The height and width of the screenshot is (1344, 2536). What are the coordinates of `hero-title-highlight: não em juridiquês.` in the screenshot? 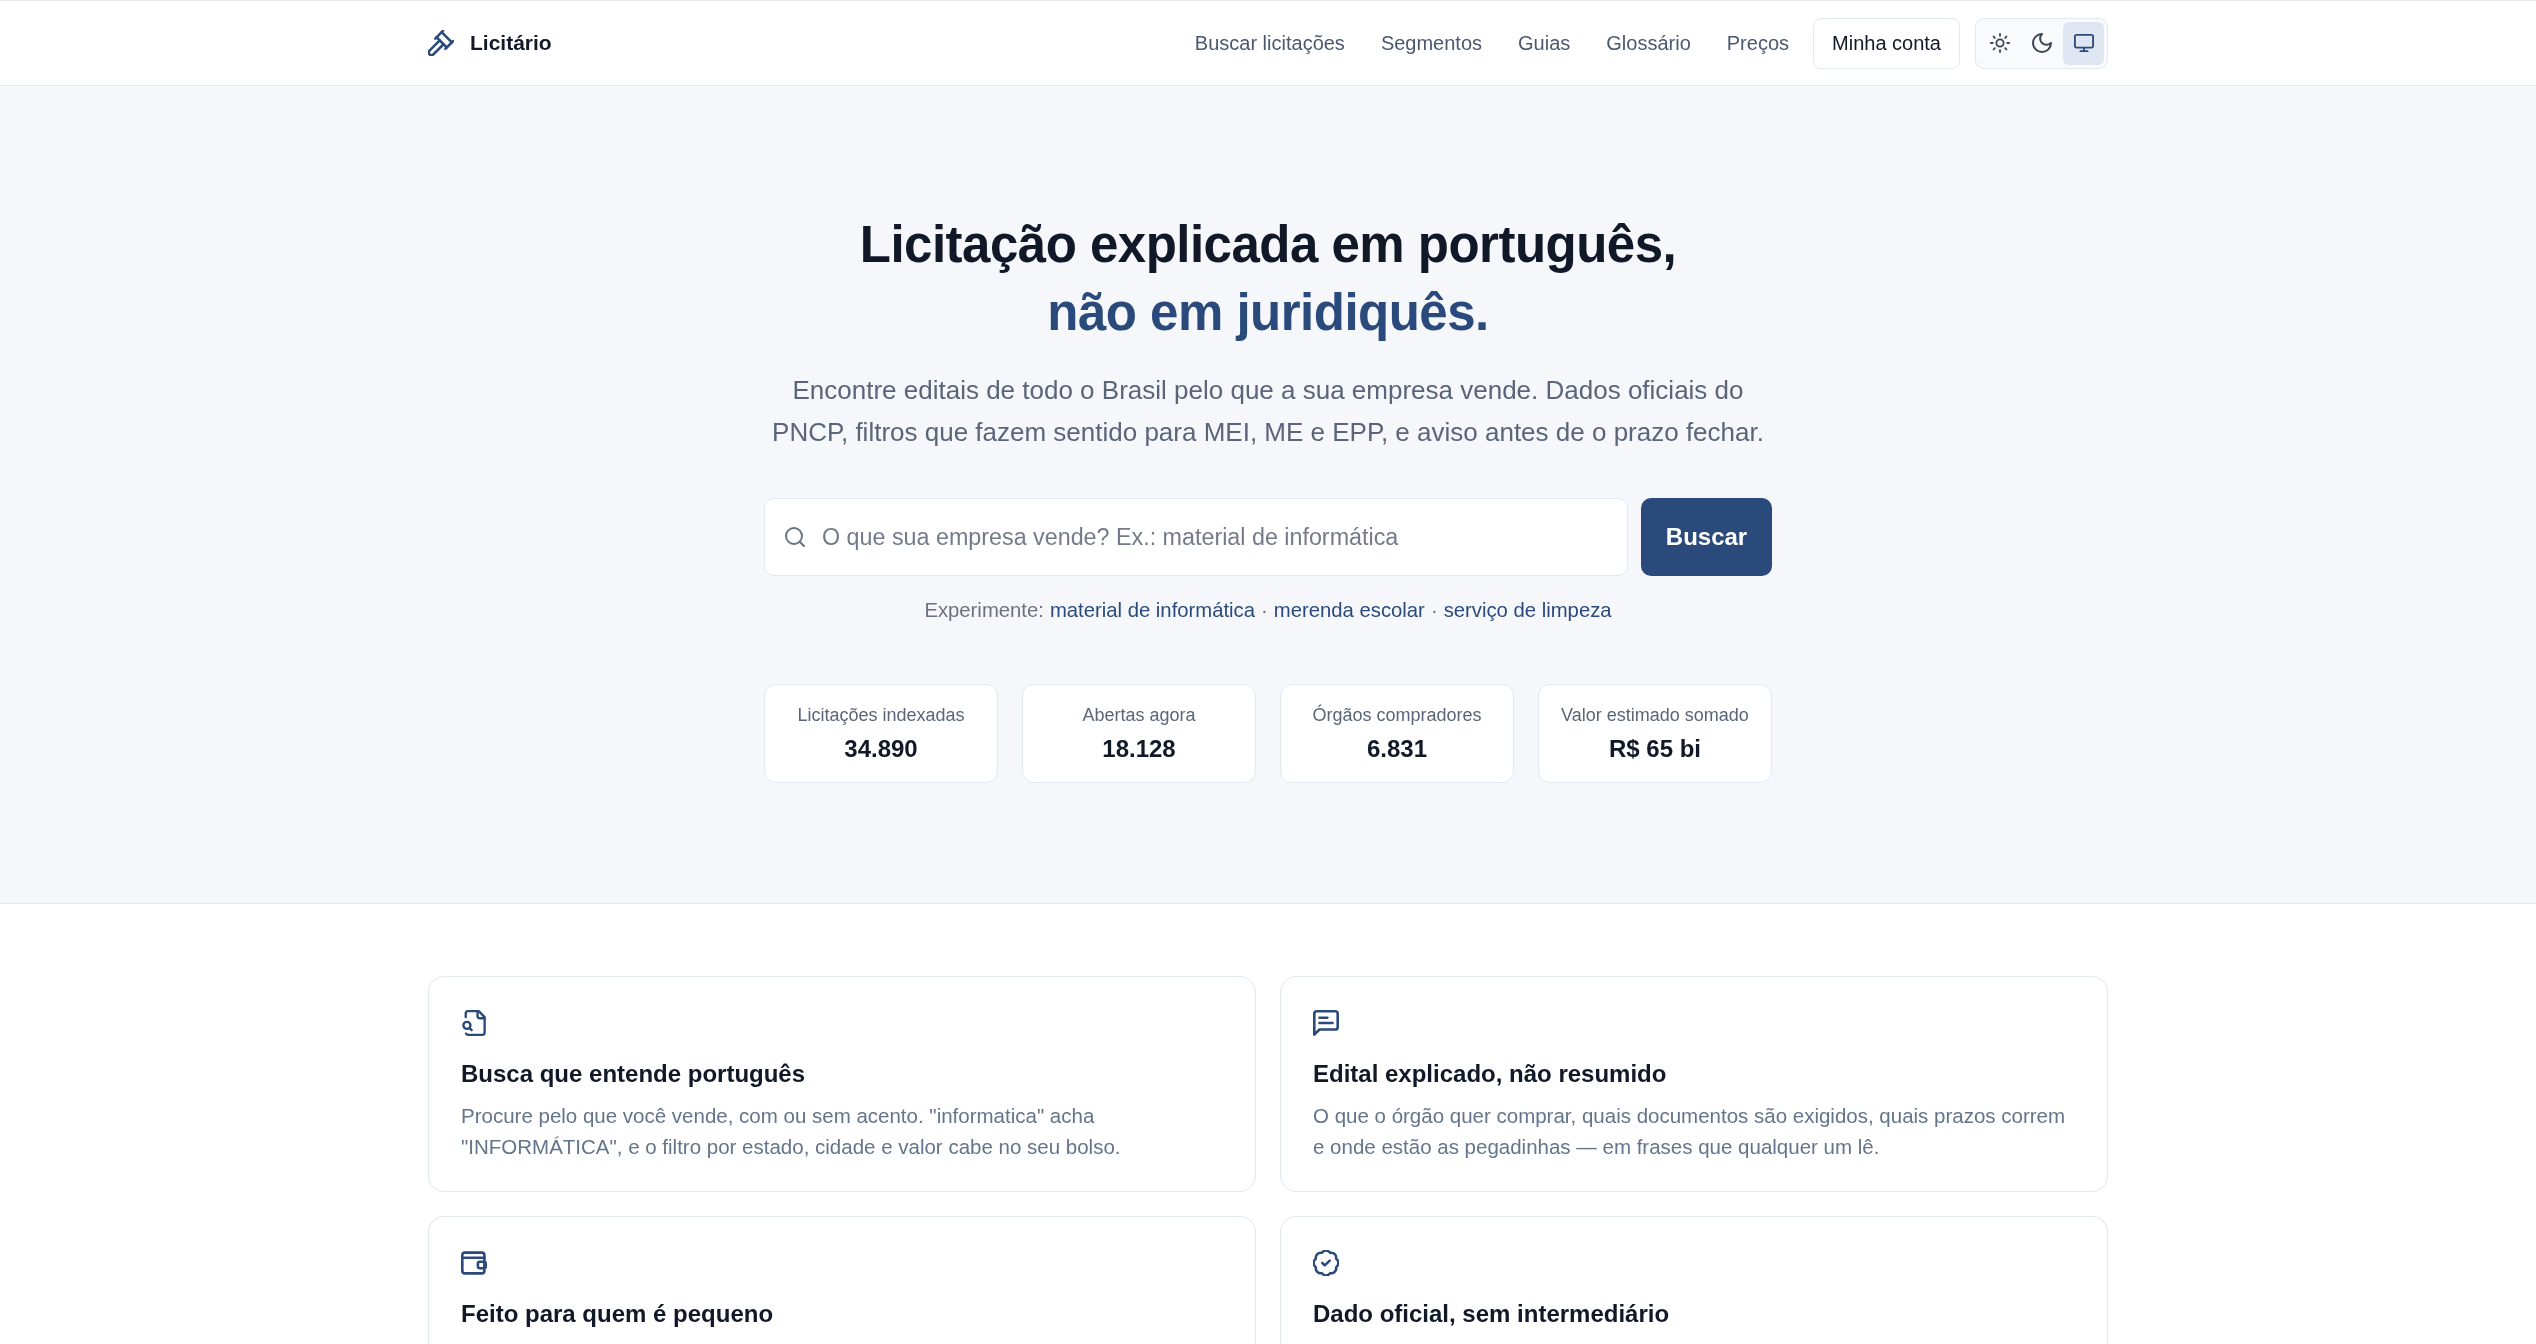 It's located at (1268, 313).